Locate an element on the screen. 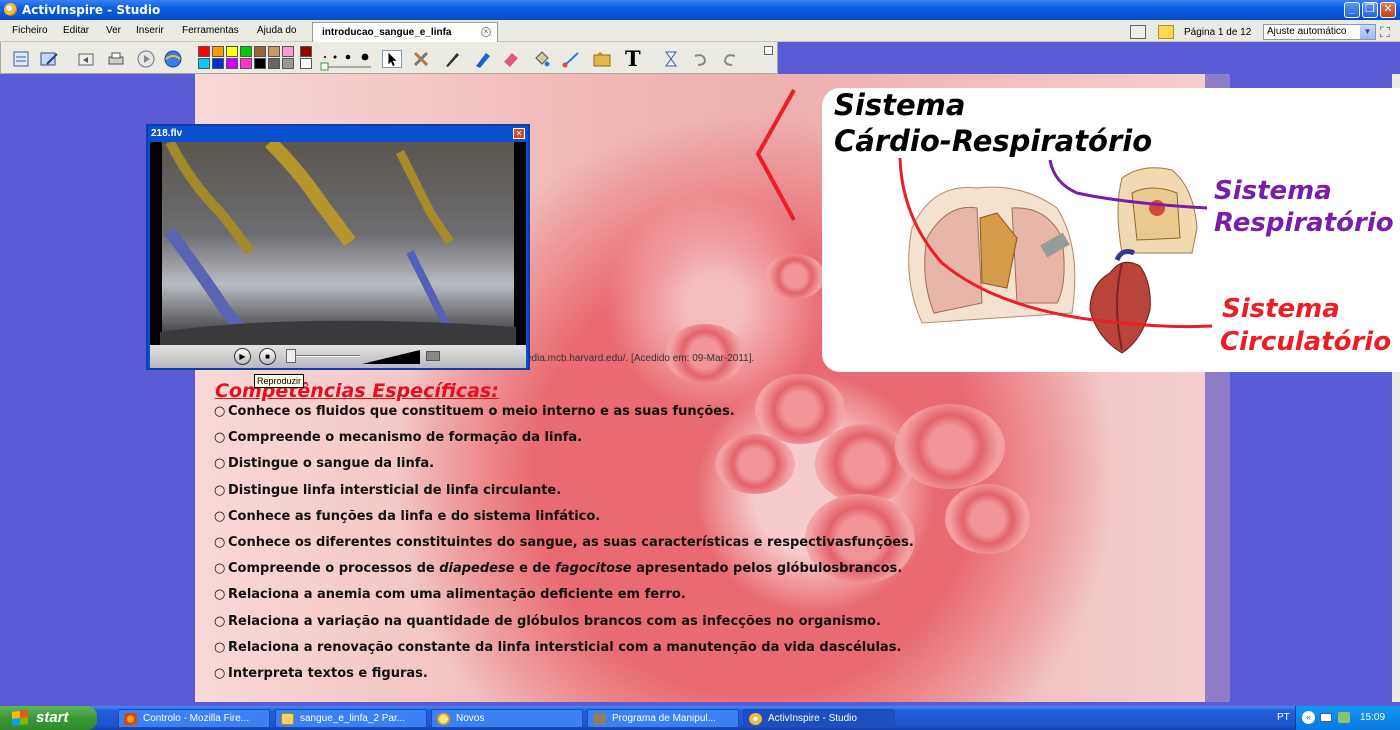 The image size is (1400, 730). menu-editar: Editar is located at coordinates (76, 30).